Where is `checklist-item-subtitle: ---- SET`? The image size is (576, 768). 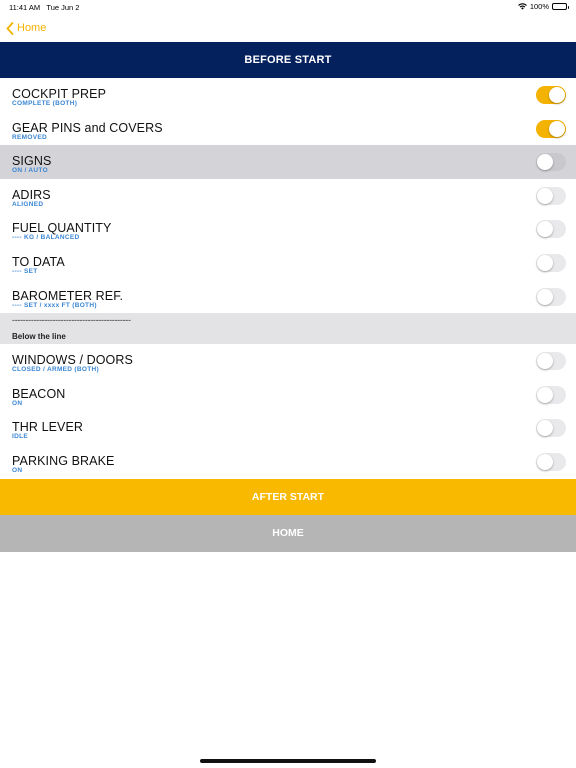
checklist-item-subtitle: ---- SET is located at coordinates (25, 271).